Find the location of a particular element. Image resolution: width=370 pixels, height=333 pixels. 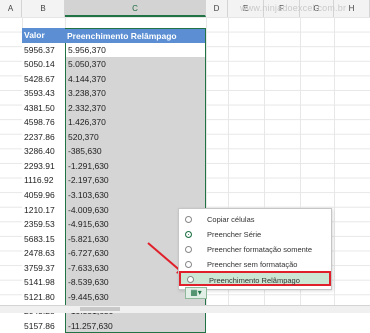

valor-cell: 5956.37 is located at coordinates (43, 50).